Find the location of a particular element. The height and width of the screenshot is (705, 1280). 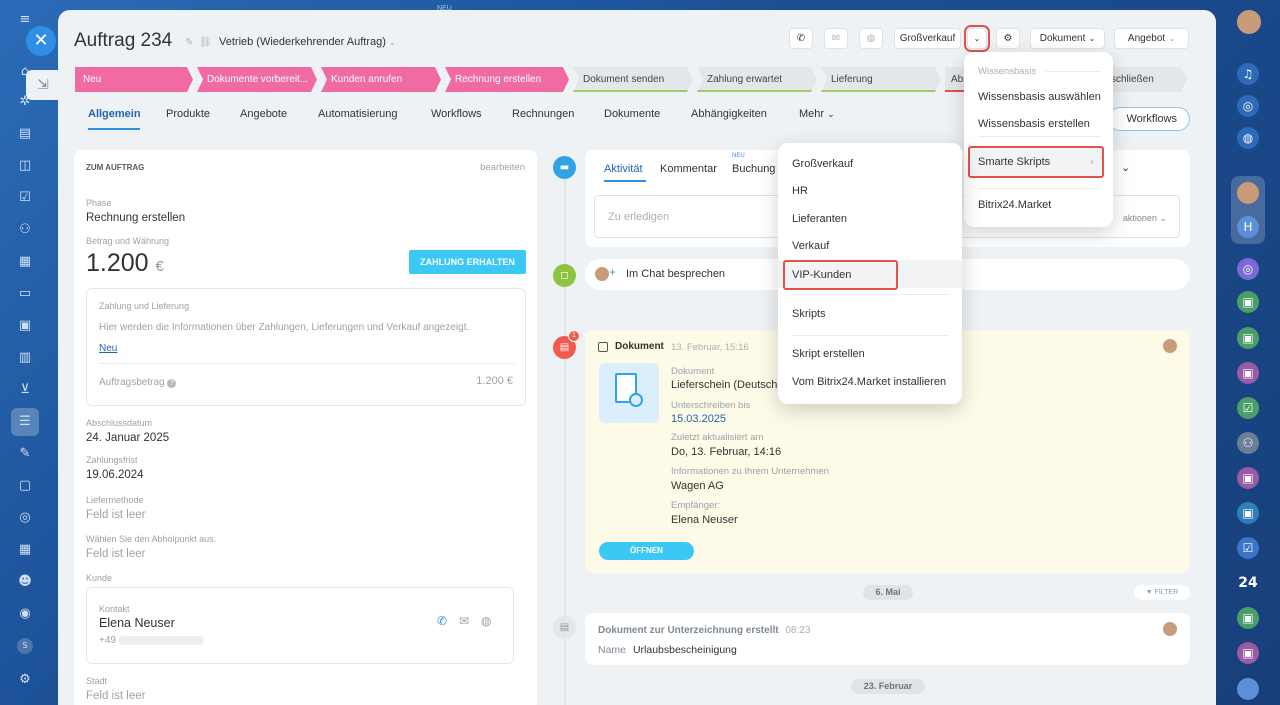

script-item-hr: HR is located at coordinates (800, 191).